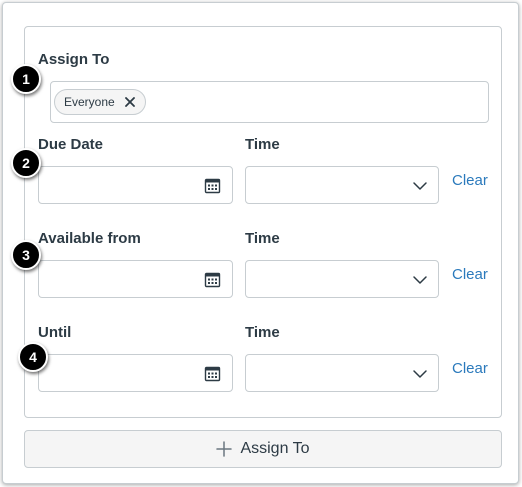 This screenshot has height=487, width=522. Describe the element at coordinates (262, 332) in the screenshot. I see `until-time-label: Time` at that location.